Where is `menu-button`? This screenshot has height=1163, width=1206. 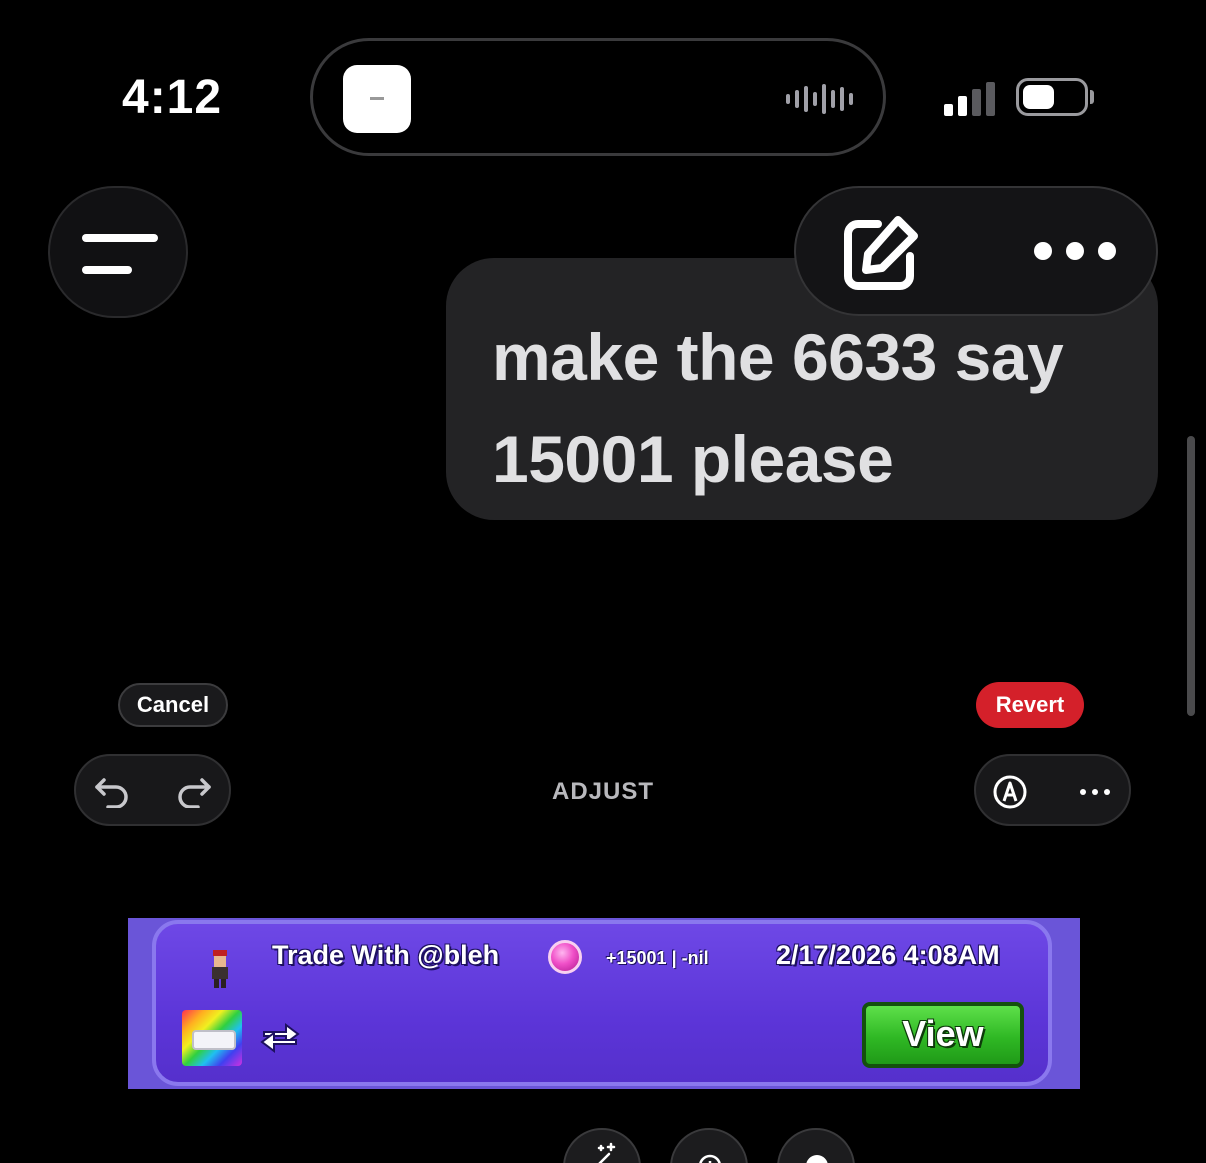 menu-button is located at coordinates (118, 252).